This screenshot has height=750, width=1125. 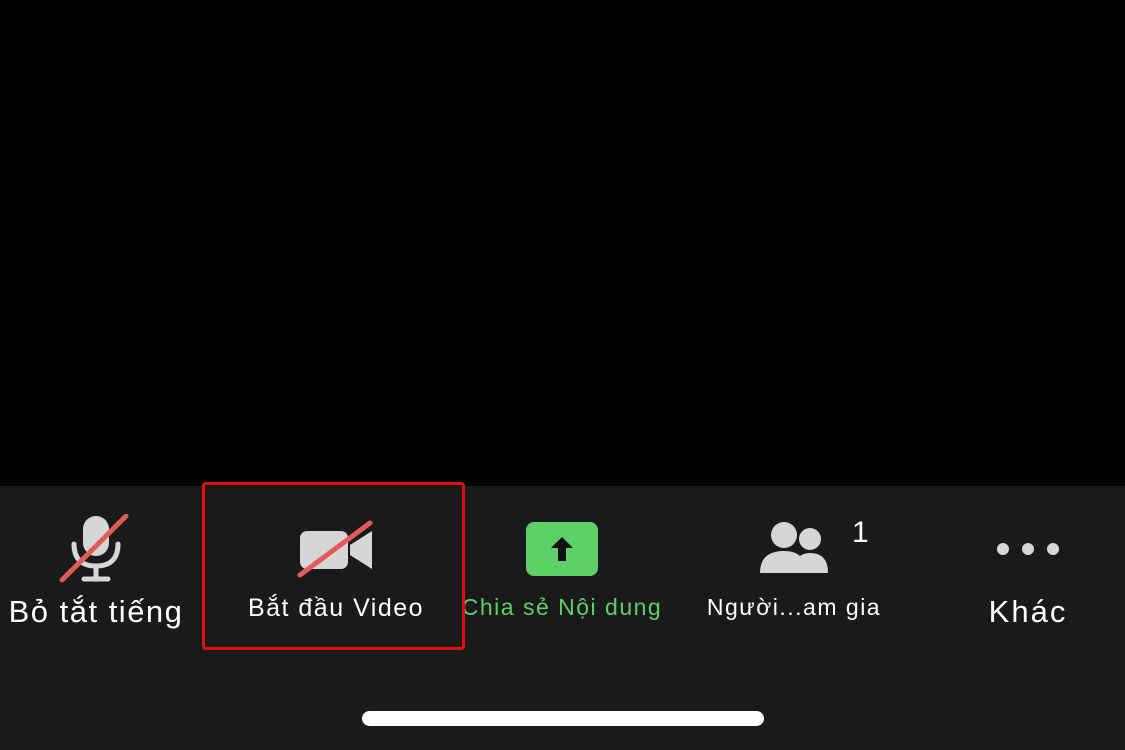 I want to click on mic-off-icon, so click(x=96, y=548).